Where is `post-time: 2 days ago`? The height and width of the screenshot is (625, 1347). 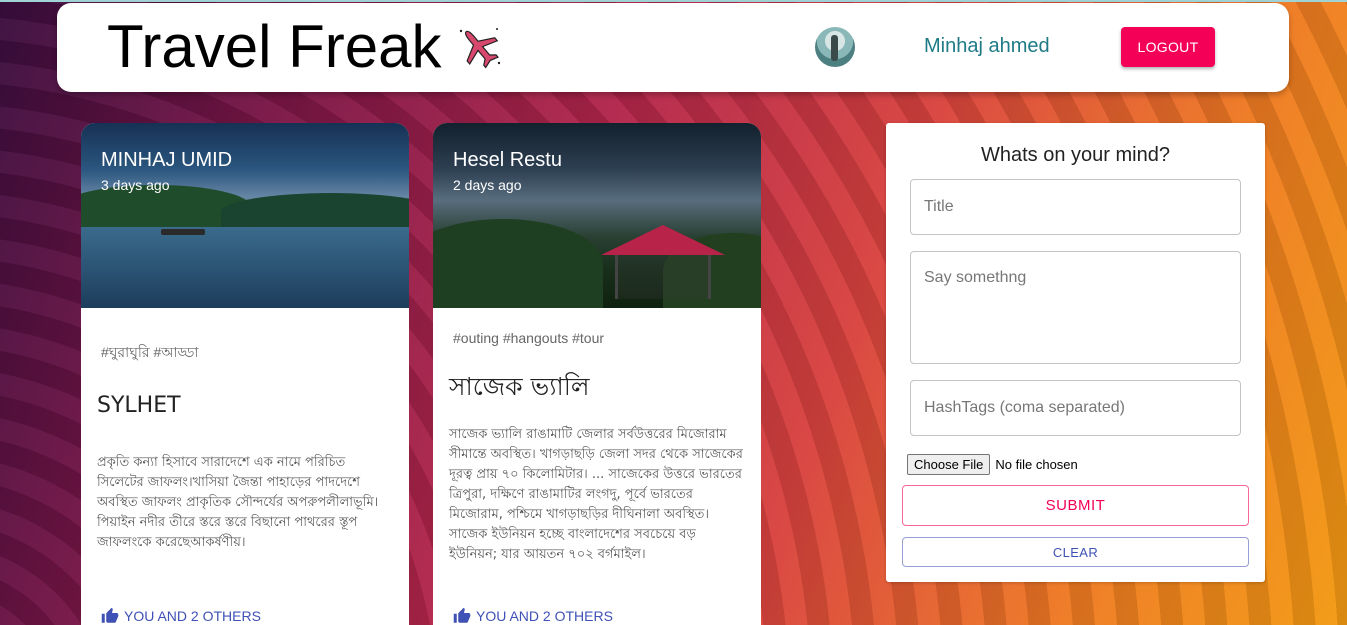
post-time: 2 days ago is located at coordinates (487, 185).